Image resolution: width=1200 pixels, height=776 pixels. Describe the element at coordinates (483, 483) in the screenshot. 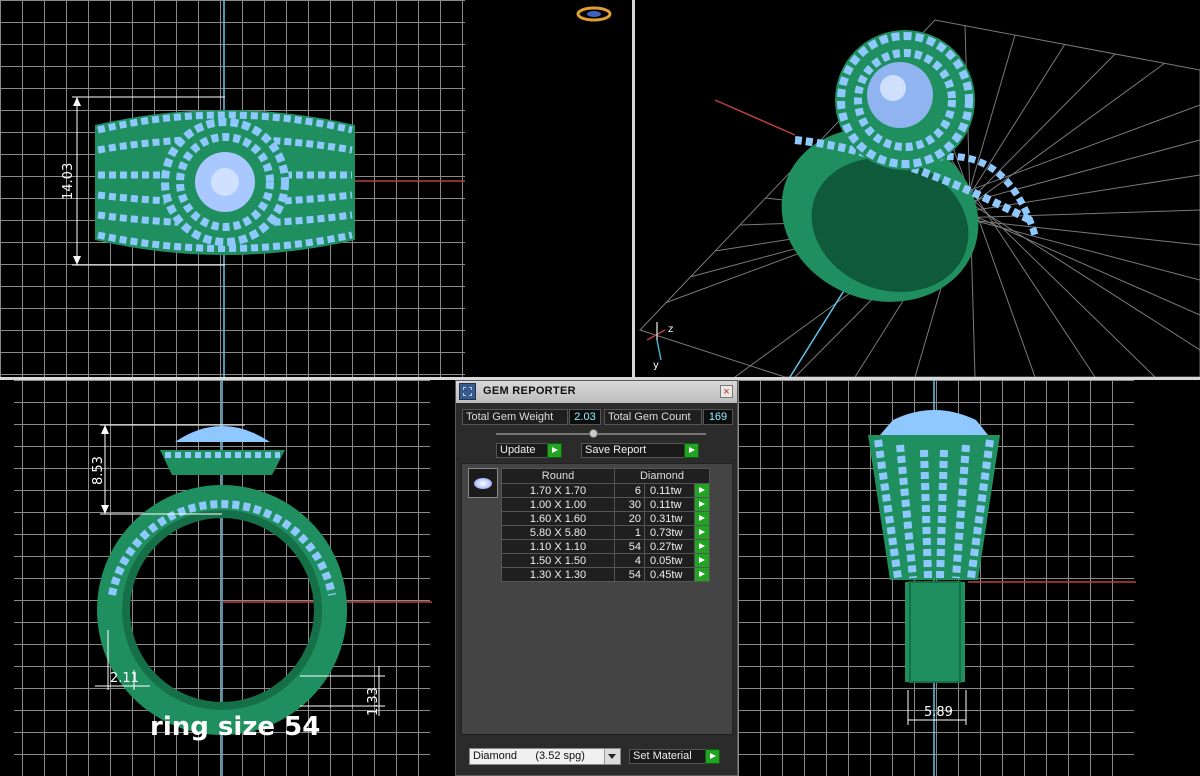

I see `round-gem-icon` at that location.